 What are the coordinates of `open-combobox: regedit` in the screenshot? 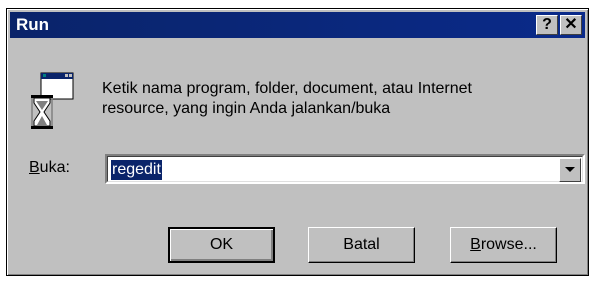 It's located at (345, 169).